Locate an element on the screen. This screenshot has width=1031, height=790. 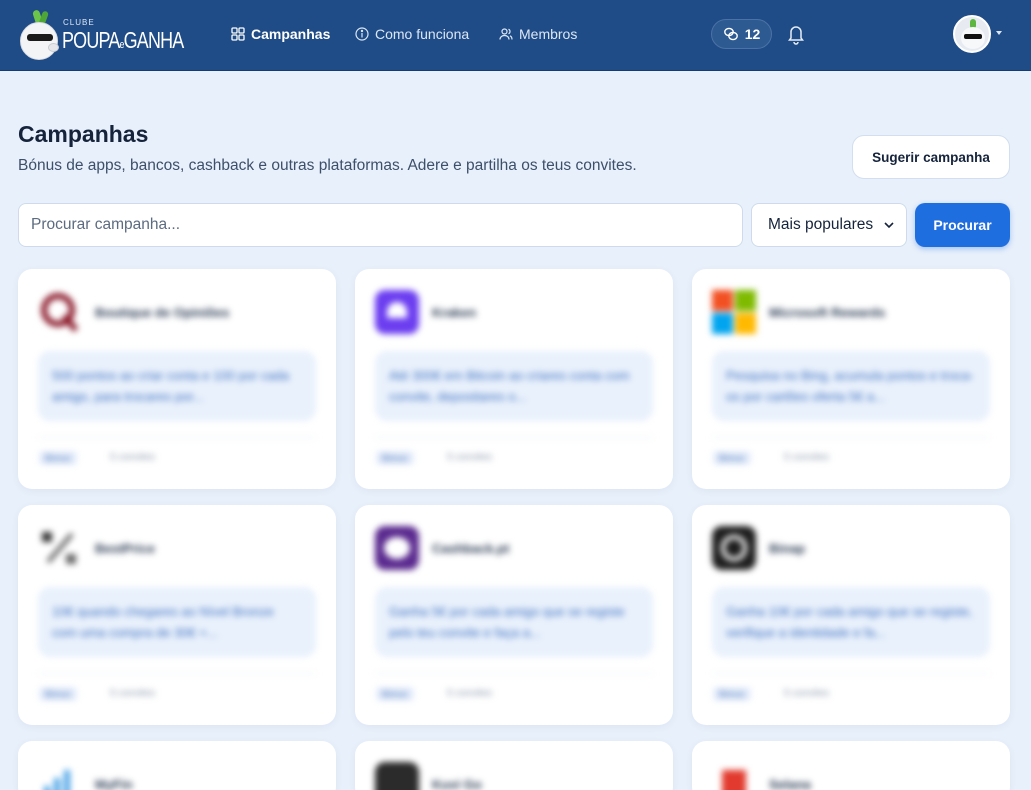
nav-item-label: Membros is located at coordinates (548, 34).